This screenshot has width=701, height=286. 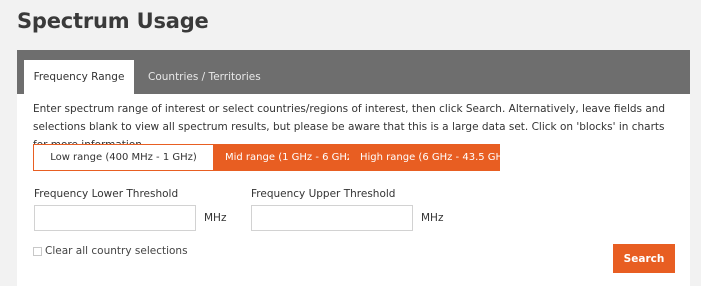 I want to click on tab-countries-territories: Countries / Territories, so click(x=204, y=77).